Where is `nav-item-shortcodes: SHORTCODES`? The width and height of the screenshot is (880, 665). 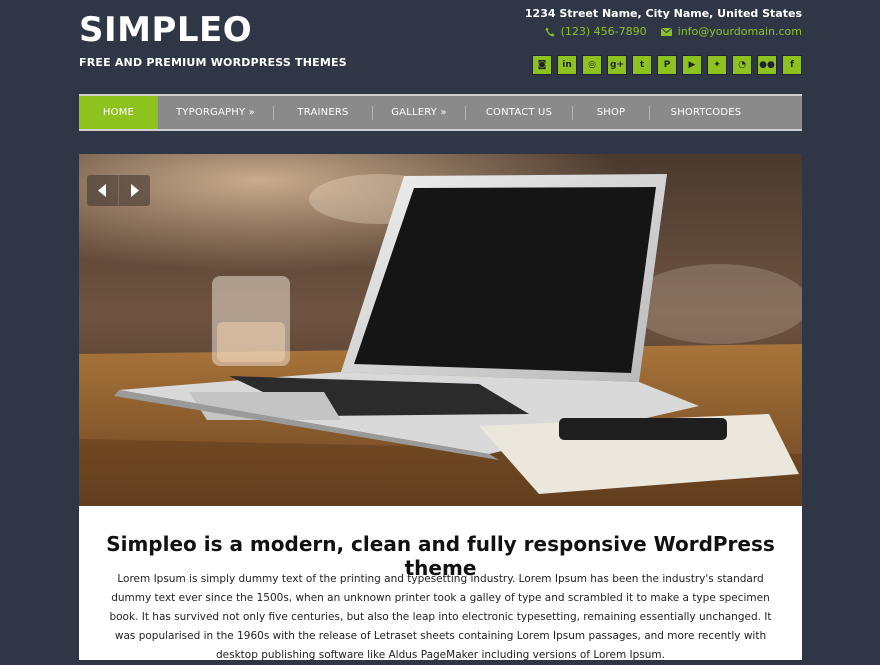
nav-item-shortcodes: SHORTCODES is located at coordinates (706, 112).